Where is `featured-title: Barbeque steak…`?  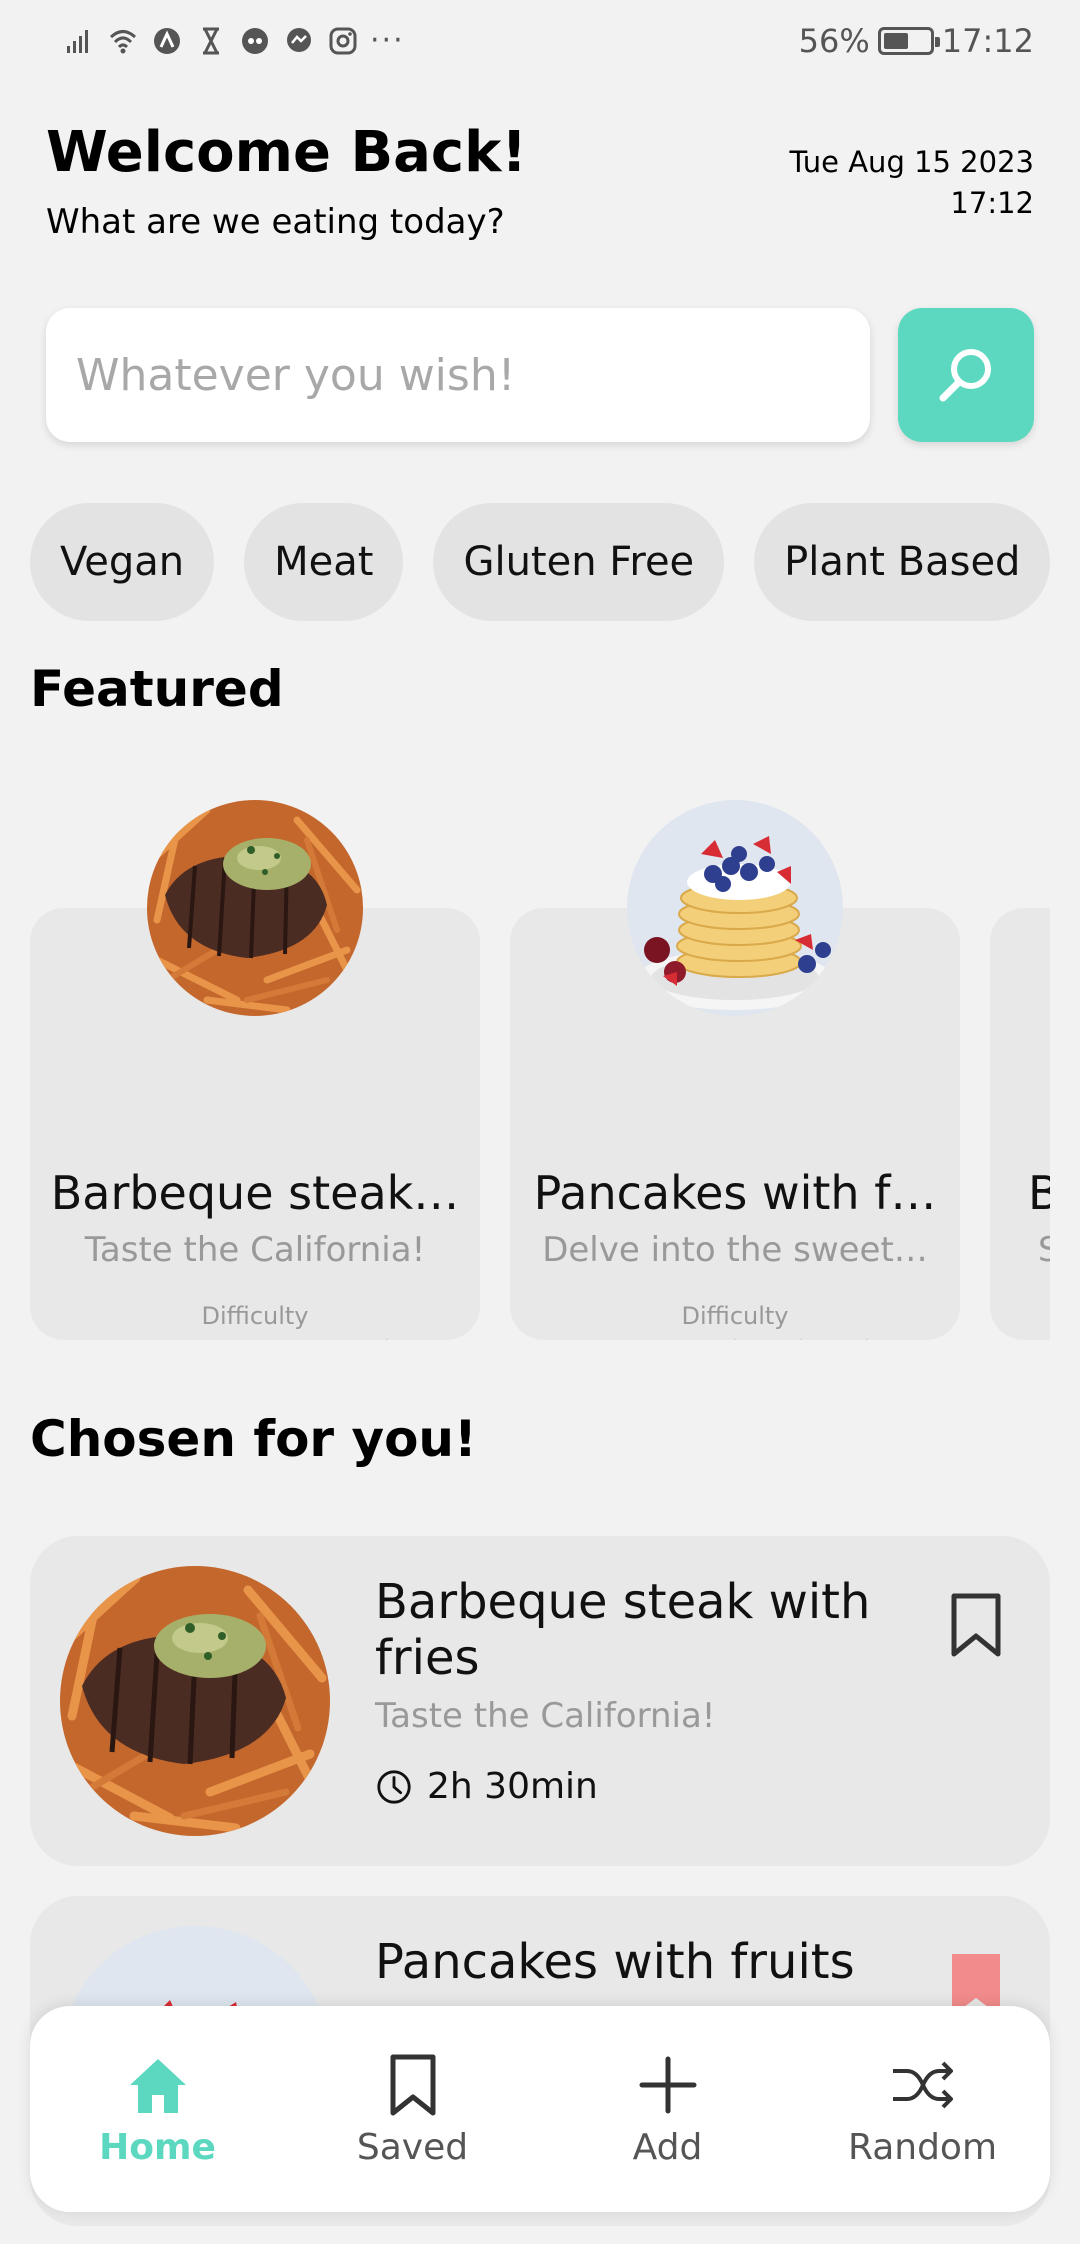
featured-title: Barbeque steak… is located at coordinates (255, 1193).